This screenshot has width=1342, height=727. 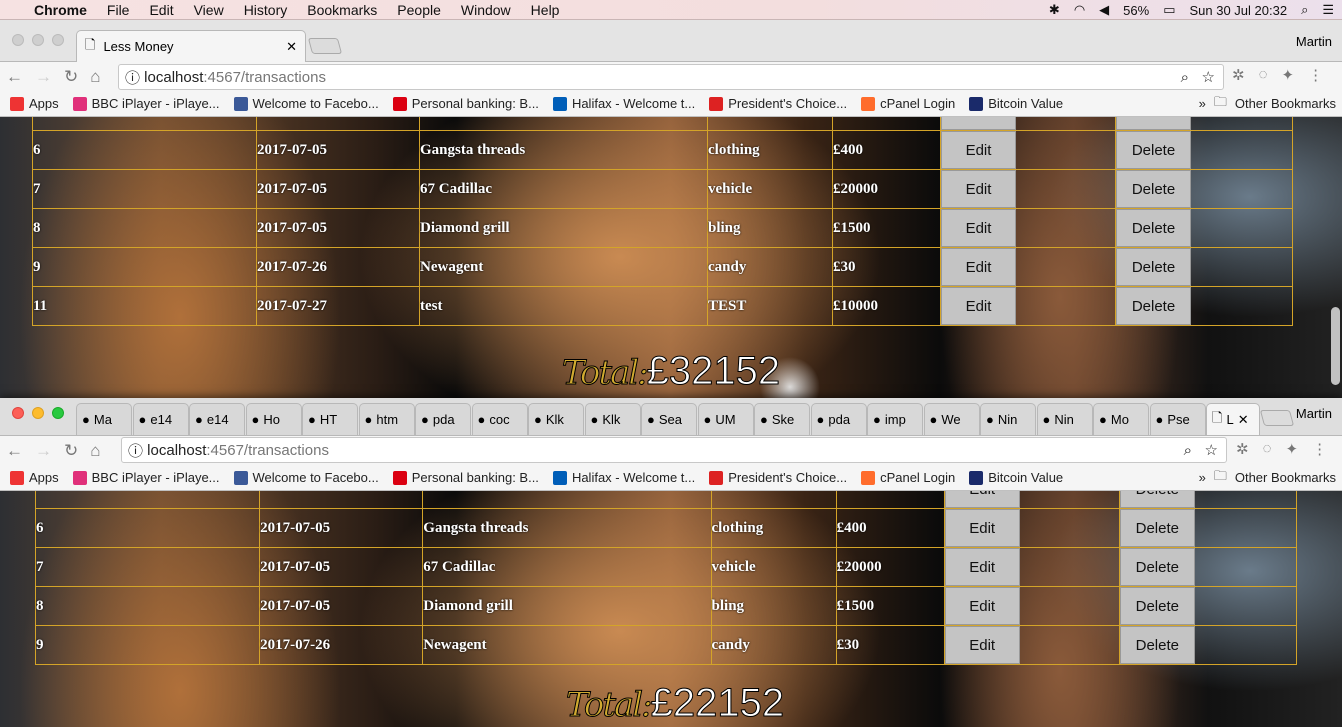 I want to click on browser-tab: ● Ma, so click(x=104, y=419).